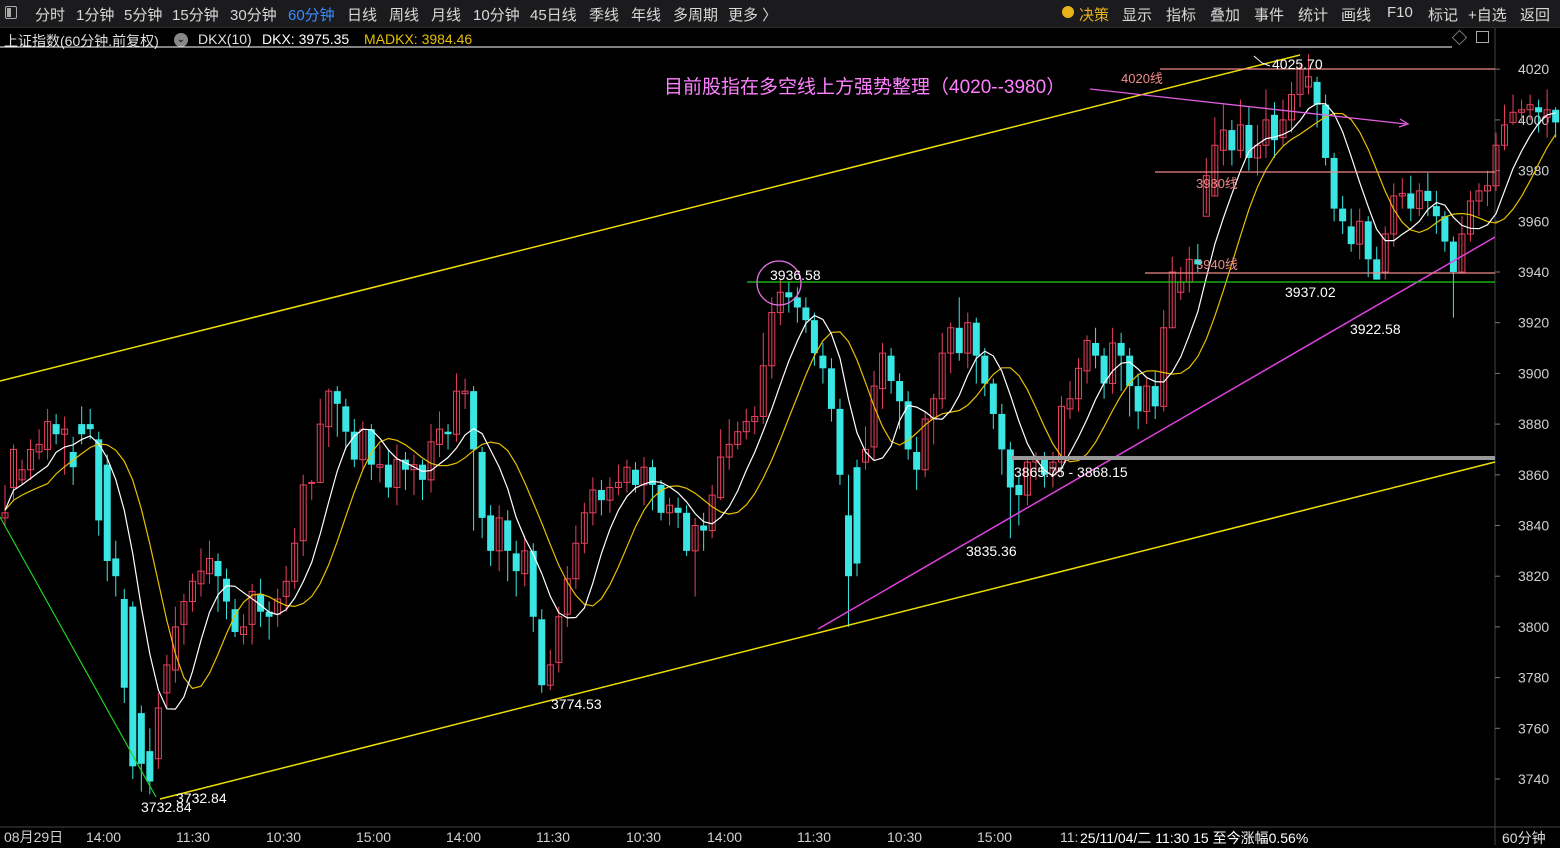 This screenshot has height=848, width=1560. I want to click on label-low-3937: 3937.02, so click(1310, 292).